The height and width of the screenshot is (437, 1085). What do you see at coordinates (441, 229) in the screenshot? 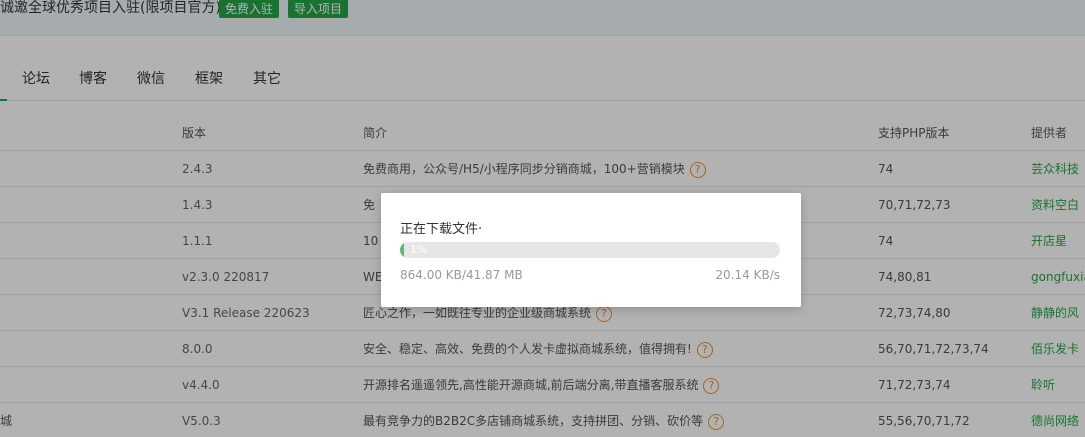
I see `dialog-title: 正在下载文件·` at bounding box center [441, 229].